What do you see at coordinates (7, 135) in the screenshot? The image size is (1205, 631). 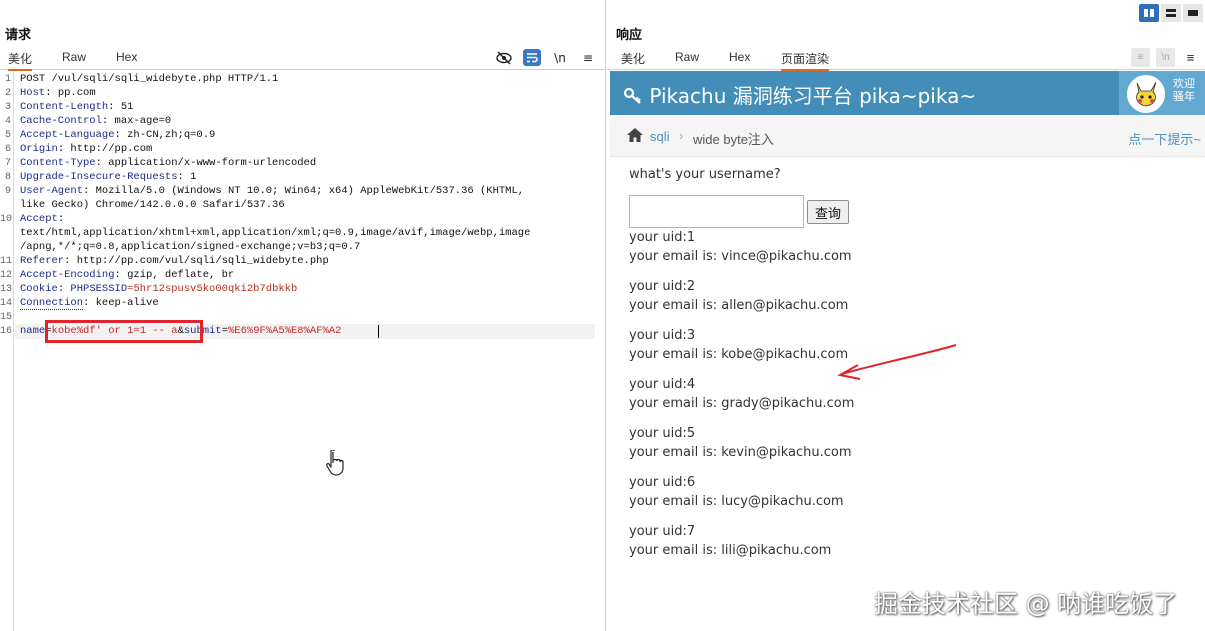 I see `line-number: 5` at bounding box center [7, 135].